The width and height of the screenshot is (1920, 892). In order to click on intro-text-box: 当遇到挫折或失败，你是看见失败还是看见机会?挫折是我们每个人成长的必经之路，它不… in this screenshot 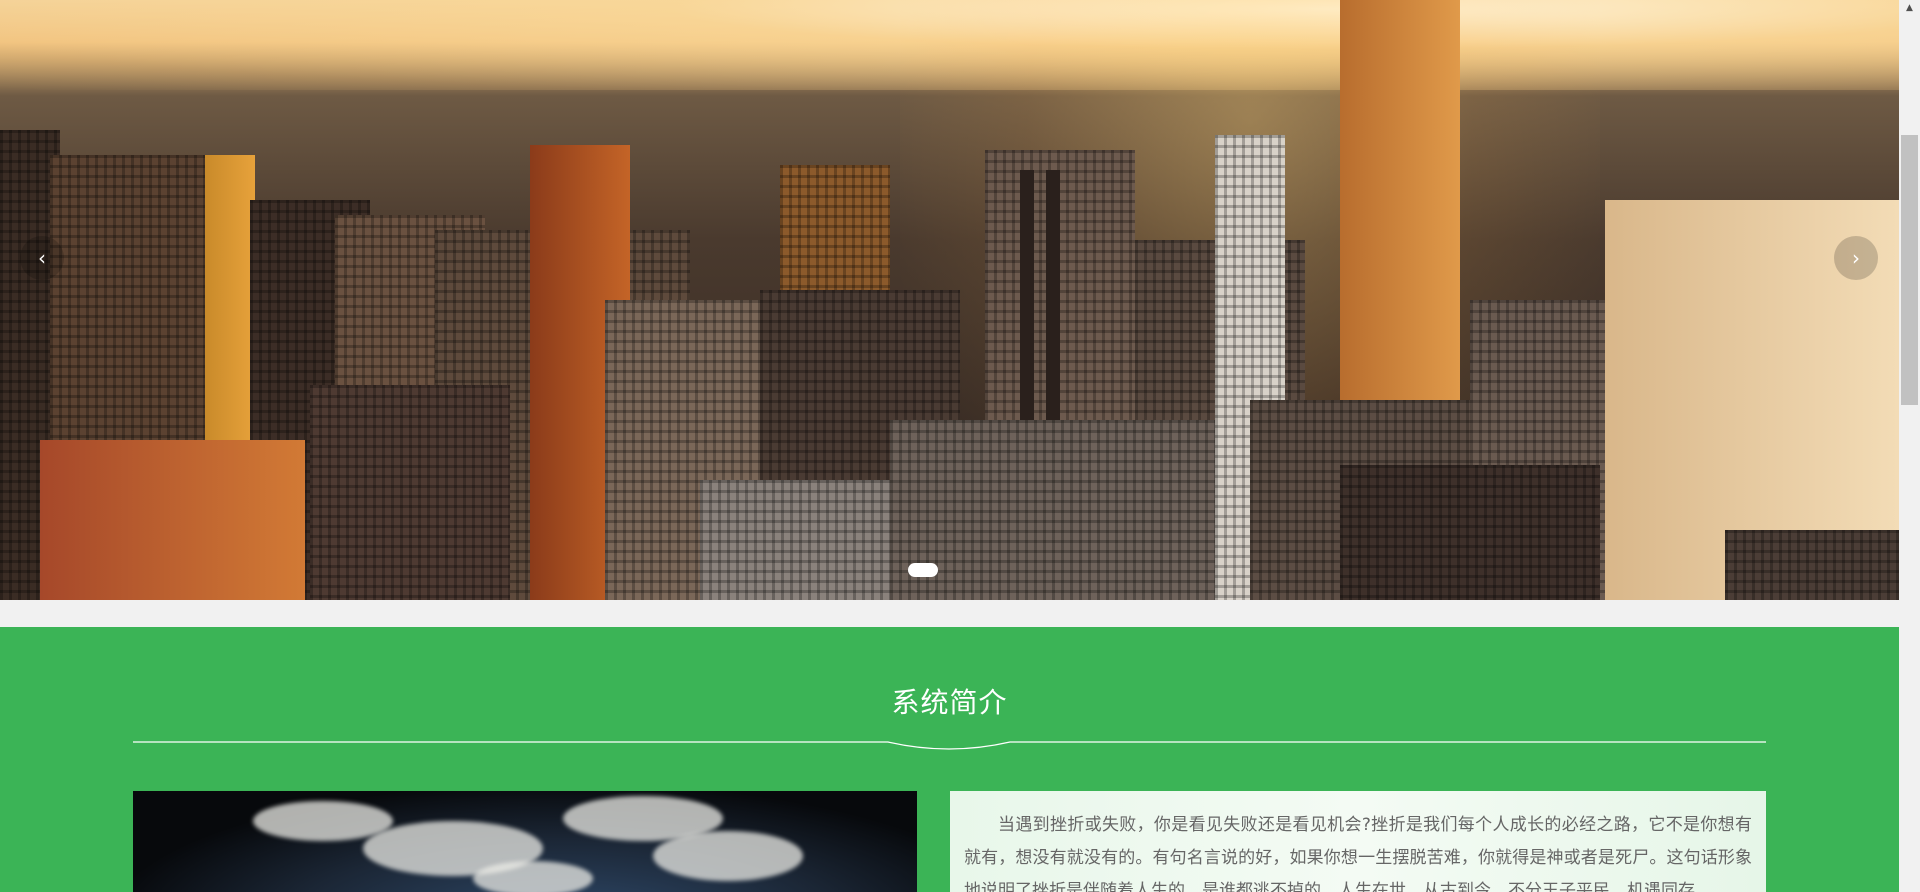, I will do `click(1358, 841)`.